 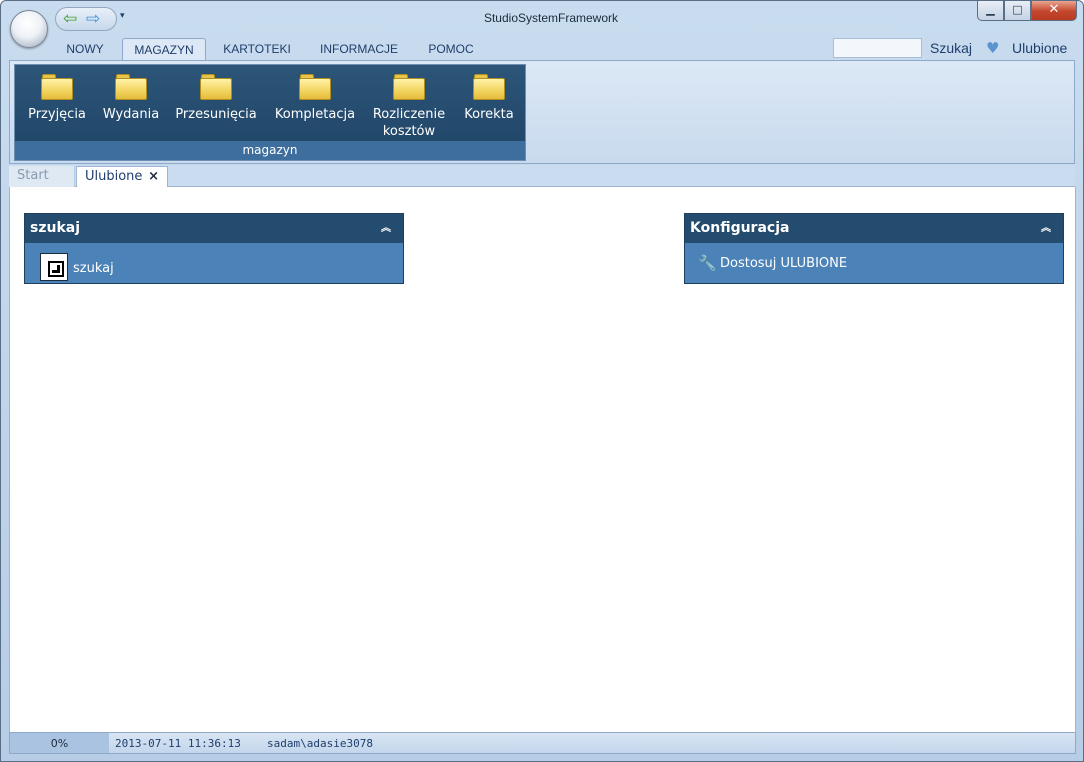 What do you see at coordinates (85, 49) in the screenshot?
I see `tab-nowy: NOWY` at bounding box center [85, 49].